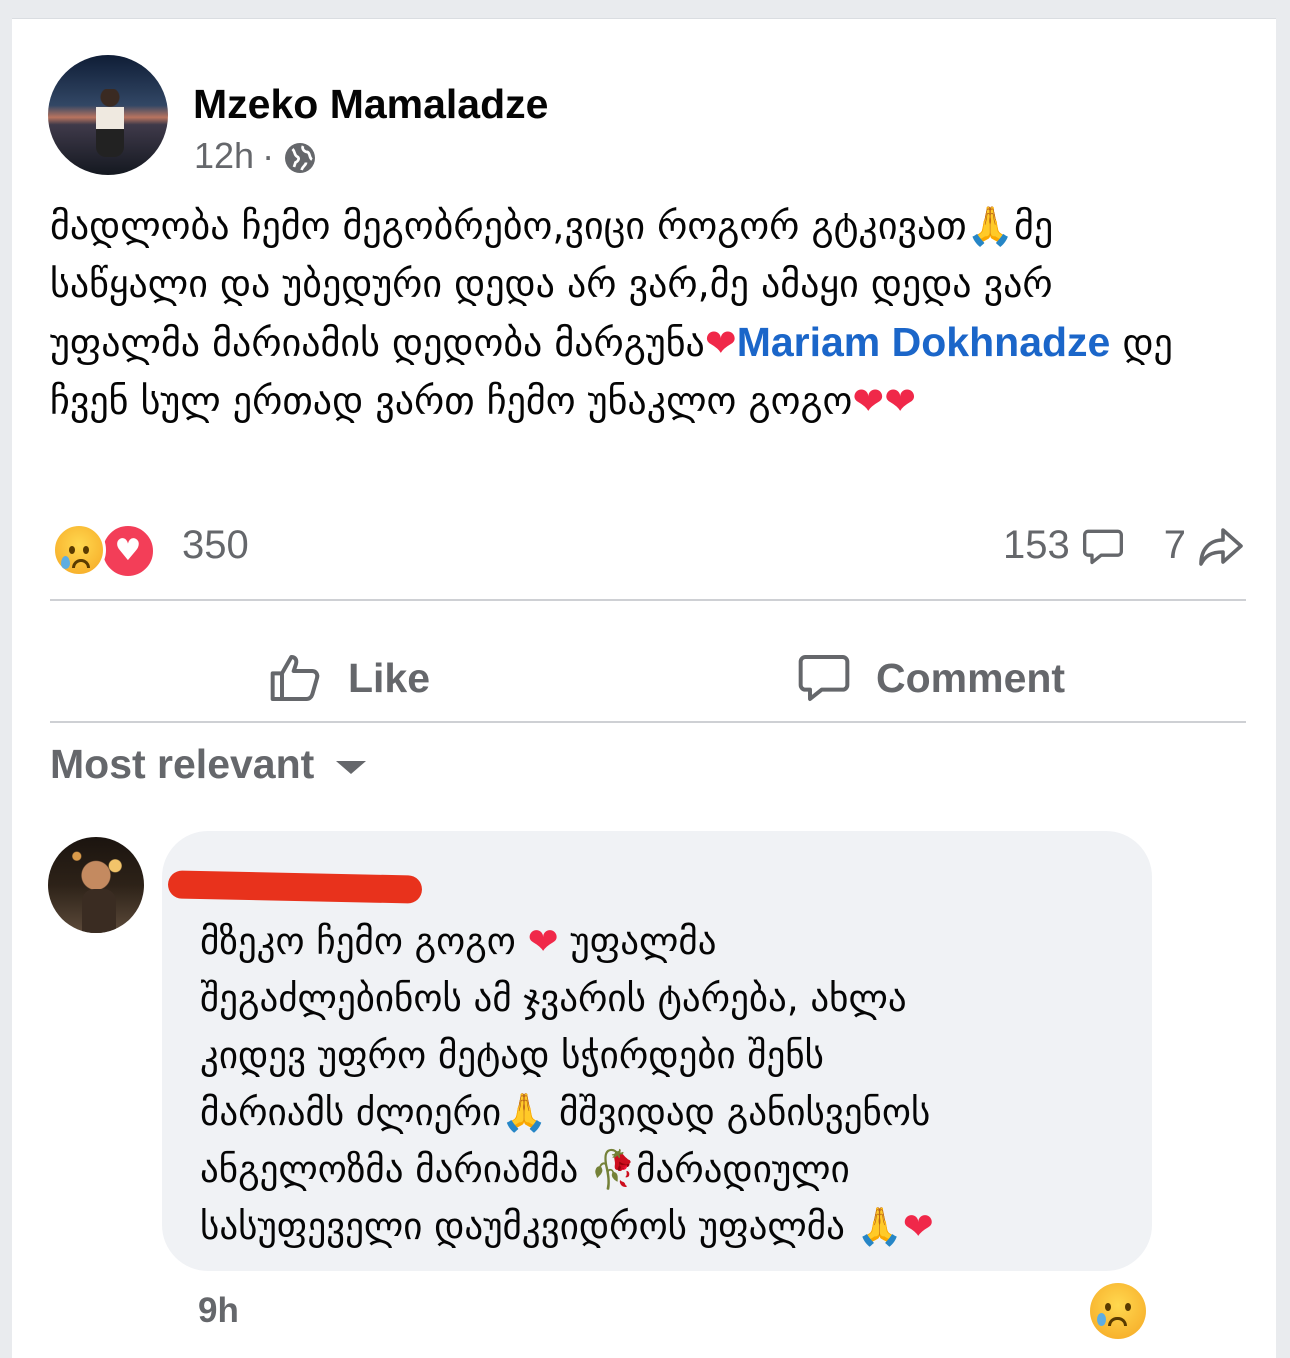  What do you see at coordinates (295, 678) in the screenshot?
I see `thumbs-up-icon` at bounding box center [295, 678].